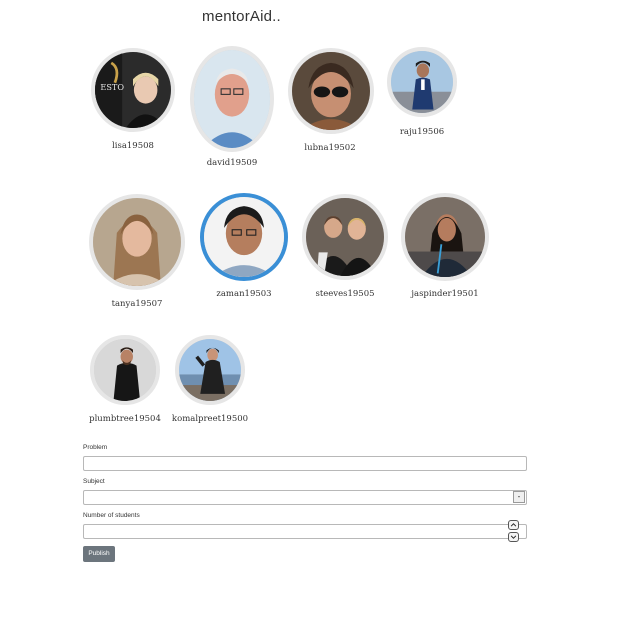  Describe the element at coordinates (99, 554) in the screenshot. I see `publish-button: Publish` at that location.